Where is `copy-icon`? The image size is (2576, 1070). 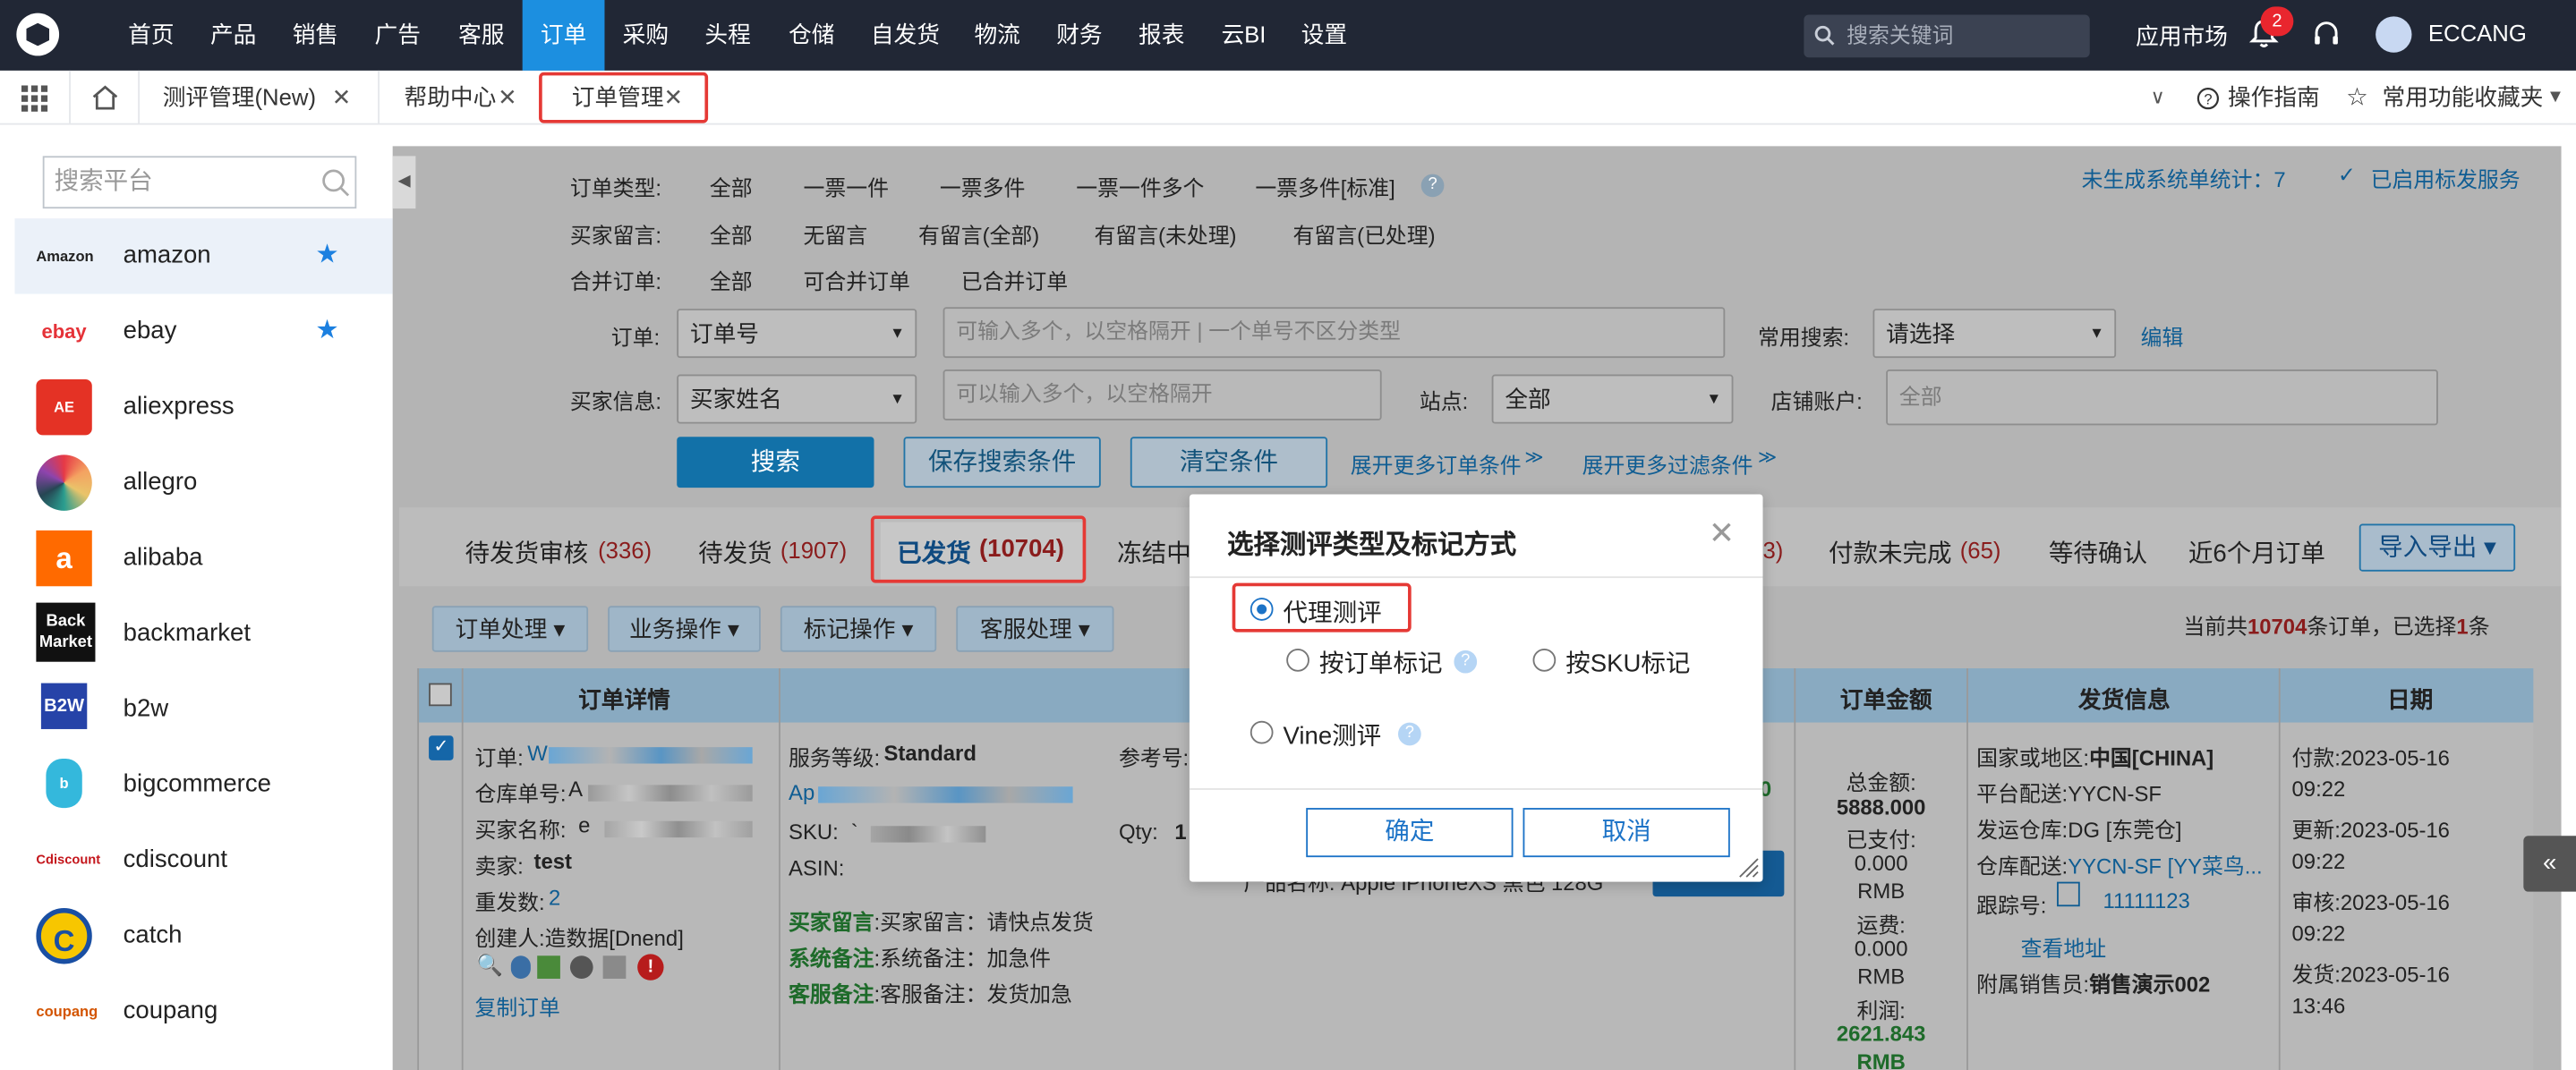 copy-icon is located at coordinates (2068, 894).